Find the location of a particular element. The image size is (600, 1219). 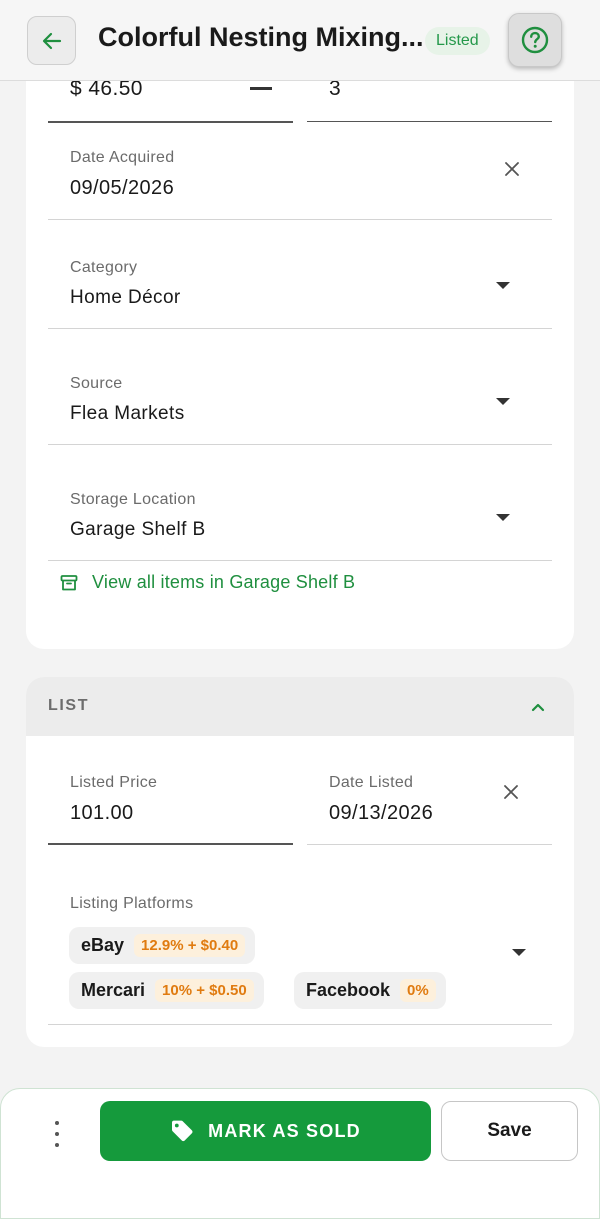

category-select: Category Home Décor is located at coordinates (300, 274).